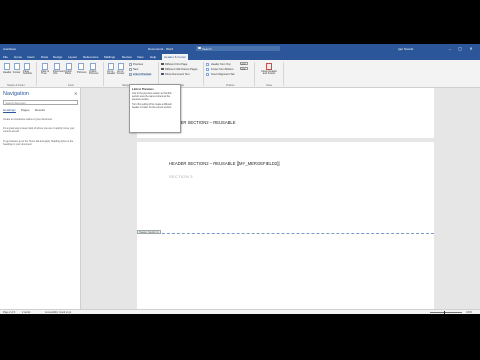  Describe the element at coordinates (44, 57) in the screenshot. I see `tab-draw: Draw` at that location.